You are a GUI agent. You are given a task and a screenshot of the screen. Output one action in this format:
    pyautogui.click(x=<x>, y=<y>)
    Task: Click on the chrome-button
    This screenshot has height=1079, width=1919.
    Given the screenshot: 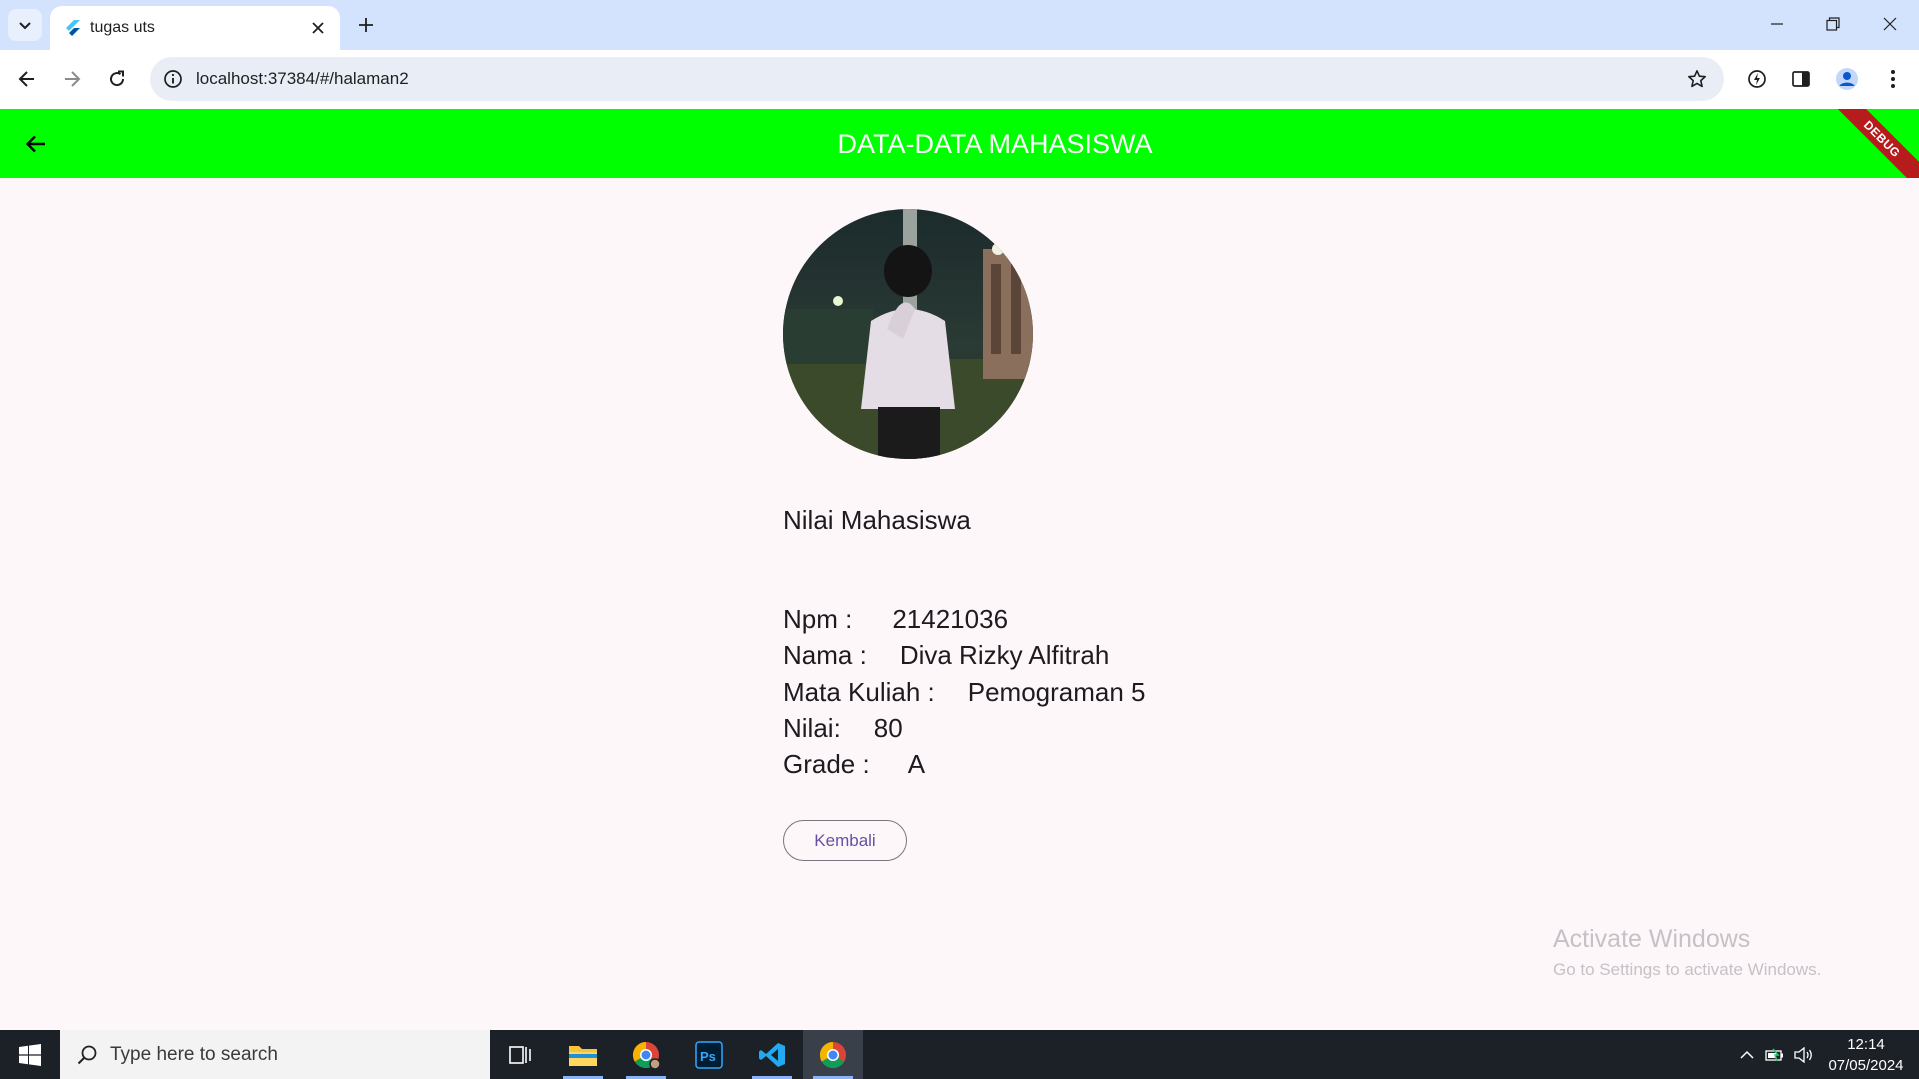 What is the action you would take?
    pyautogui.click(x=833, y=1054)
    